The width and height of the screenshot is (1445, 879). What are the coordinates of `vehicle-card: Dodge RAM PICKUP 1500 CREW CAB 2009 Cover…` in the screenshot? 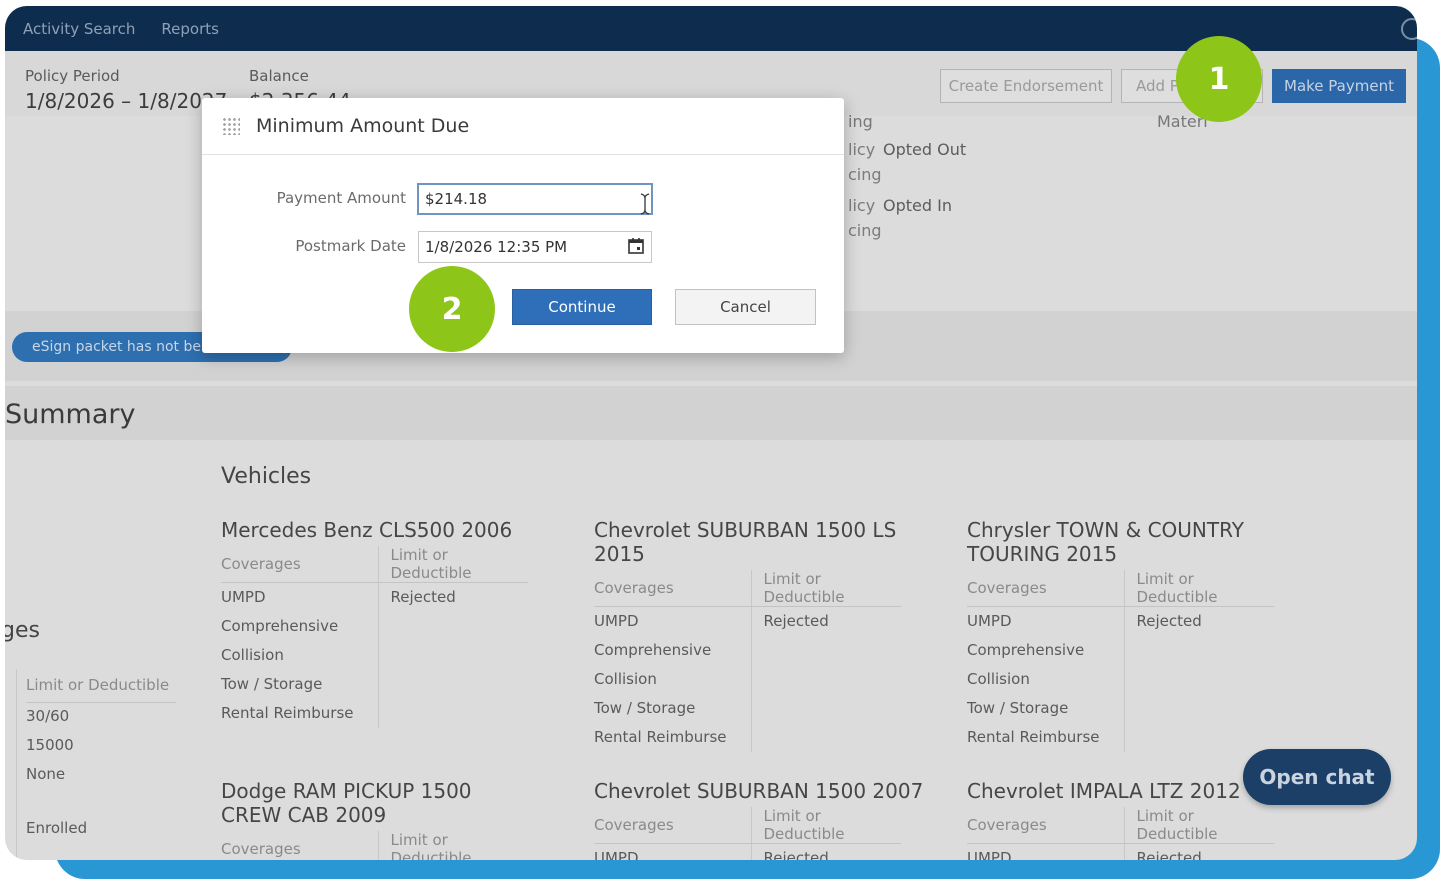 It's located at (391, 819).